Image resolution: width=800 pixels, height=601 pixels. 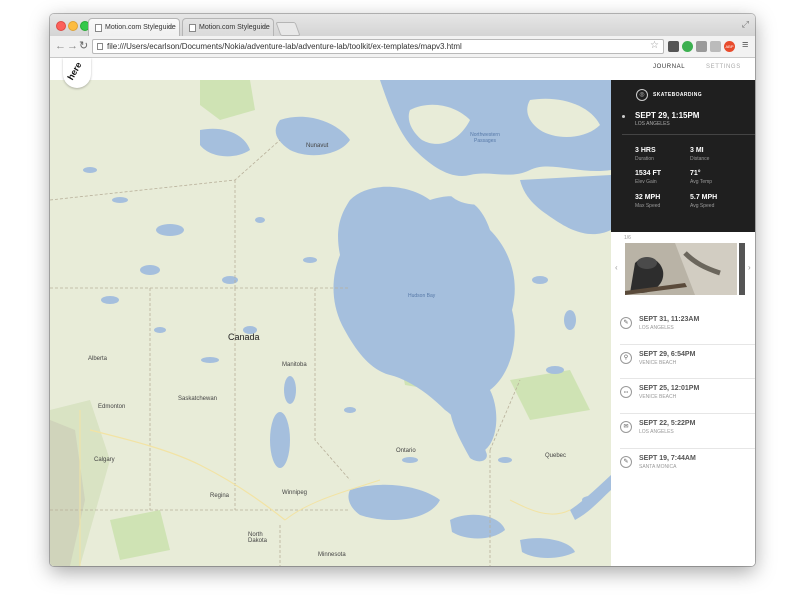 What do you see at coordinates (667, 423) in the screenshot?
I see `entry-date: SEPT 22, 5:22PM` at bounding box center [667, 423].